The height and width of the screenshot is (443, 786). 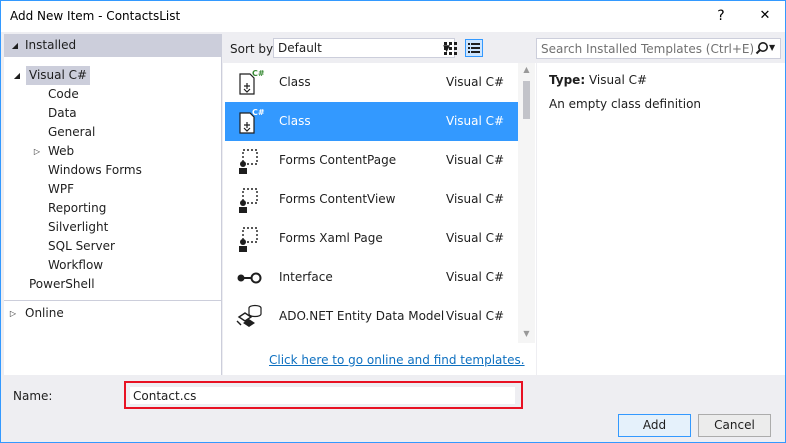 What do you see at coordinates (450, 48) in the screenshot?
I see `grid-view-icon` at bounding box center [450, 48].